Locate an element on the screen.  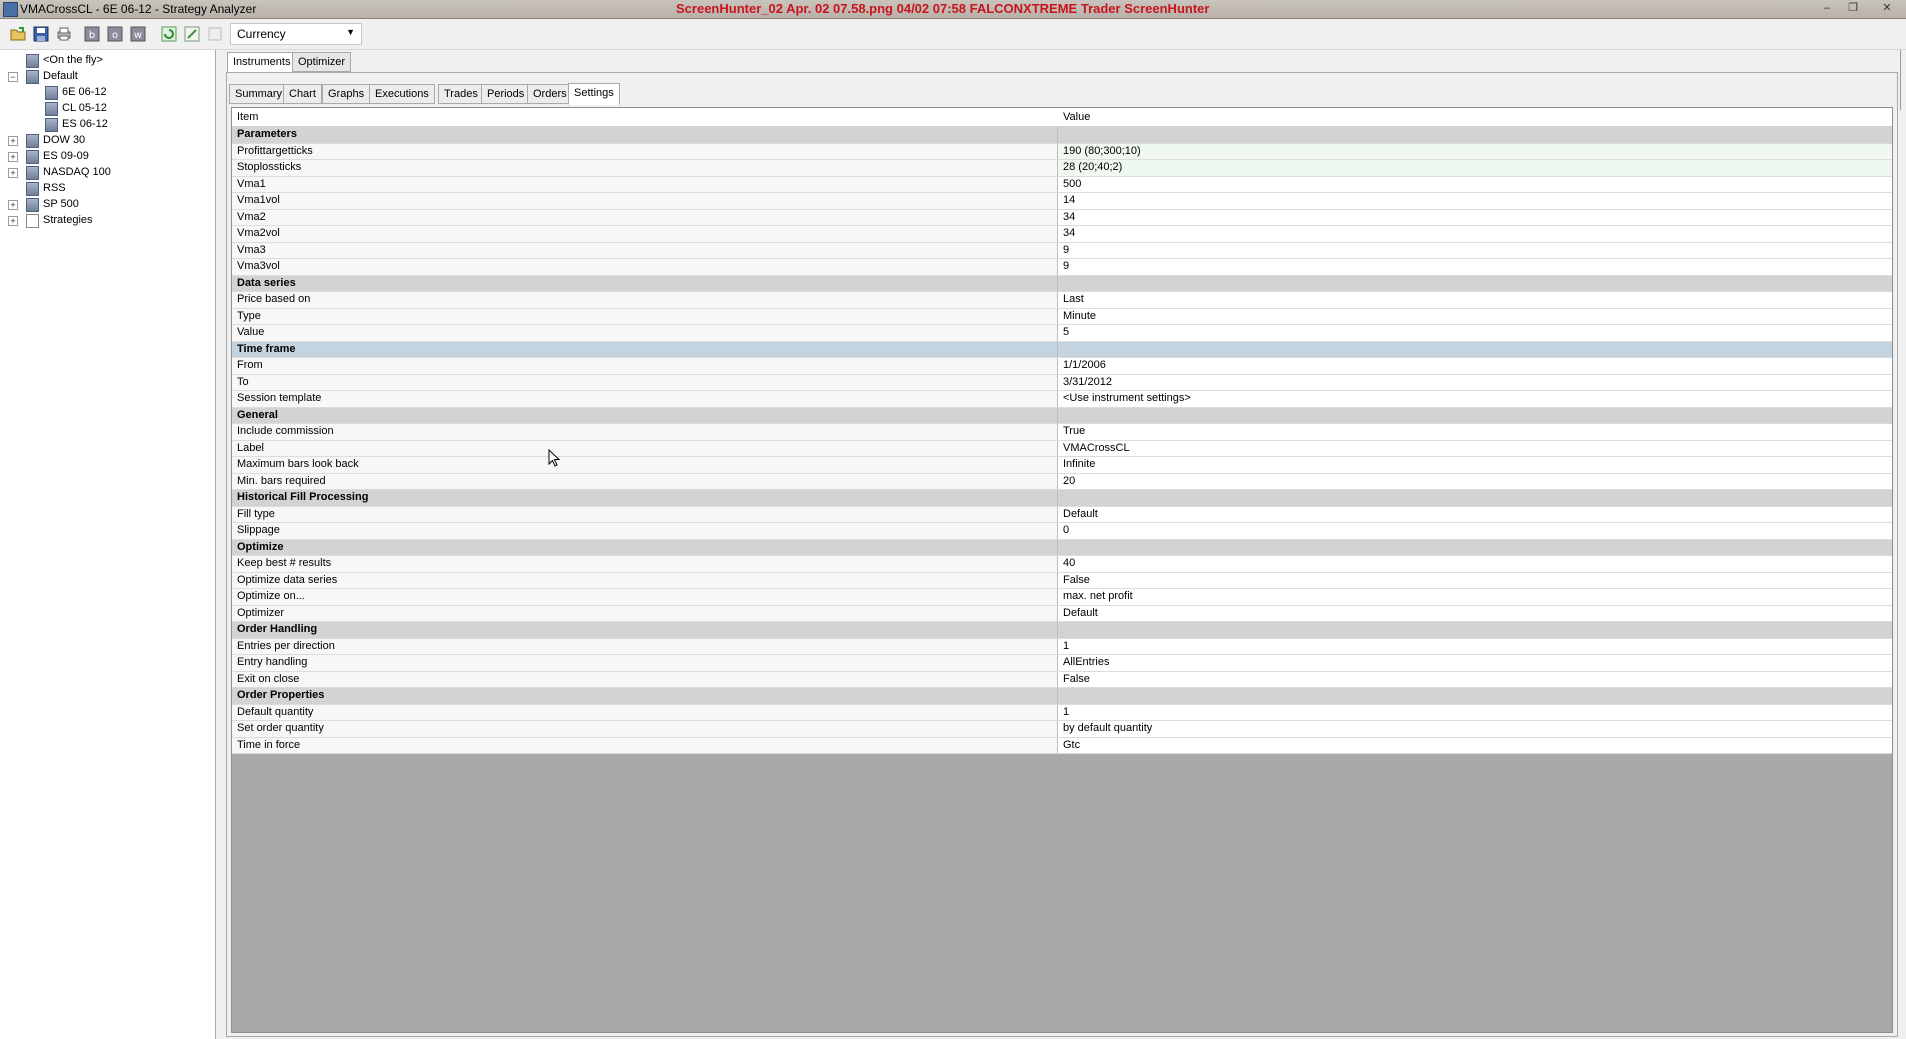
value-cell: 20 is located at coordinates (1475, 482).